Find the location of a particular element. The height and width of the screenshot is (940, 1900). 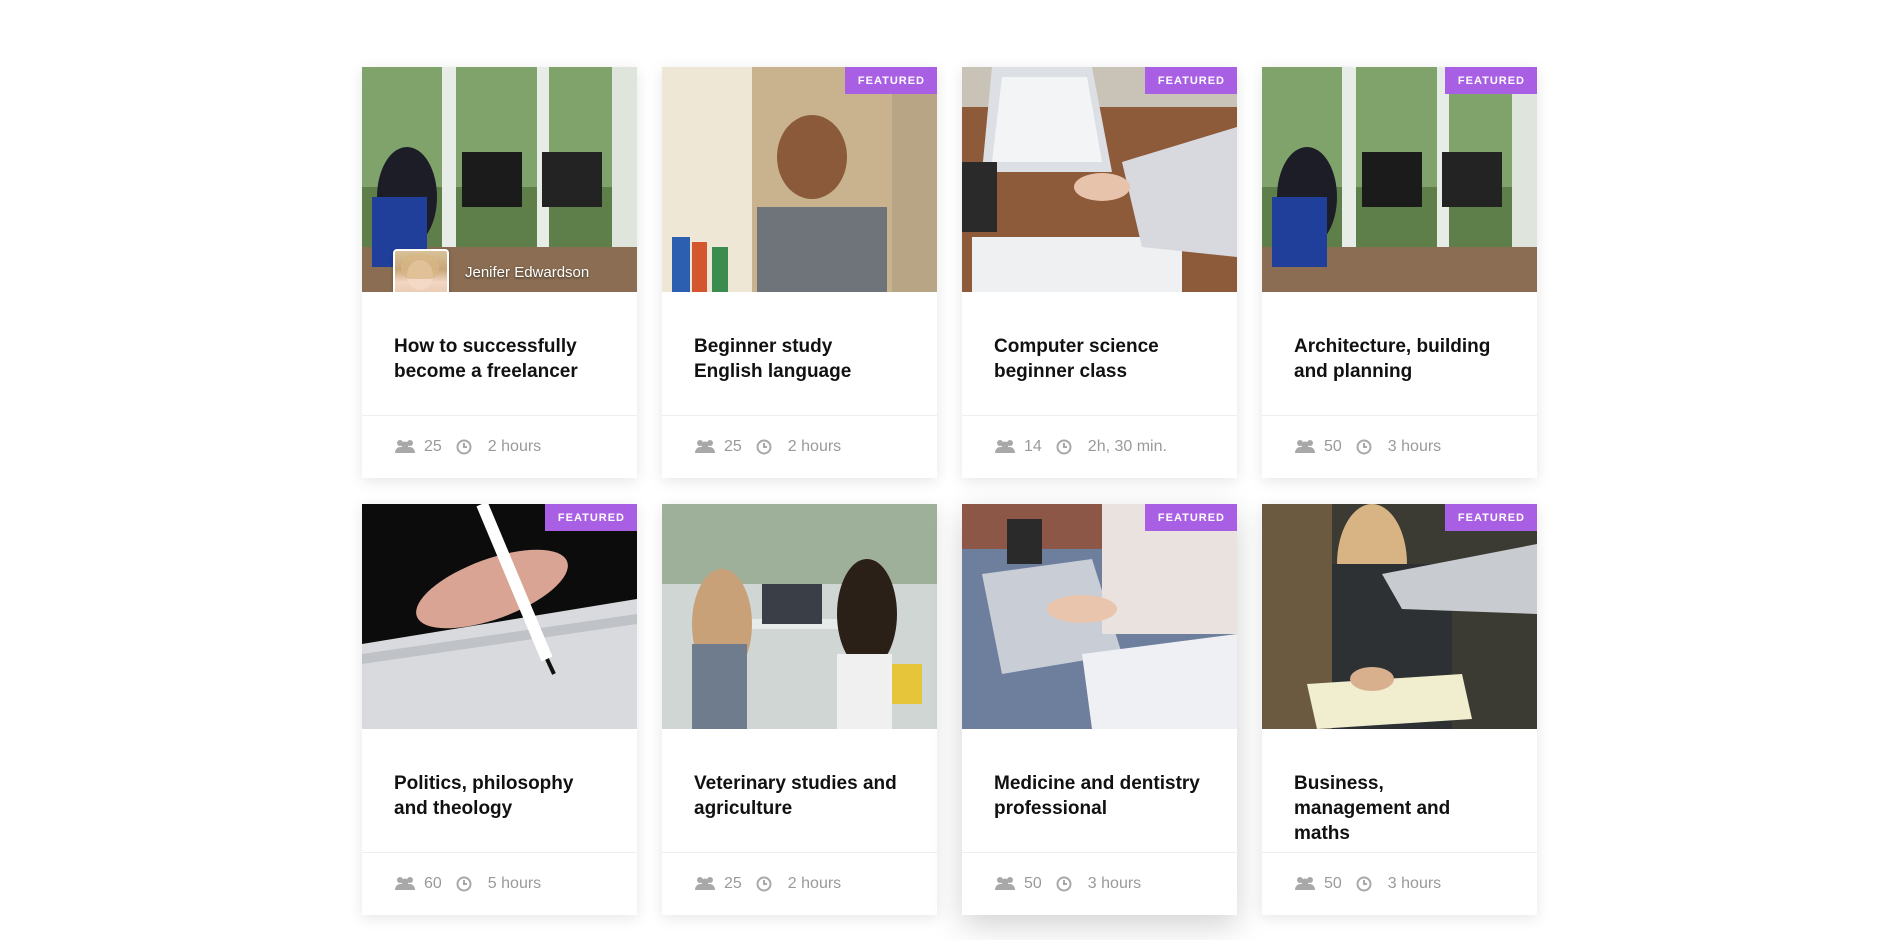

card-body: Beginner study English language is located at coordinates (799, 354).